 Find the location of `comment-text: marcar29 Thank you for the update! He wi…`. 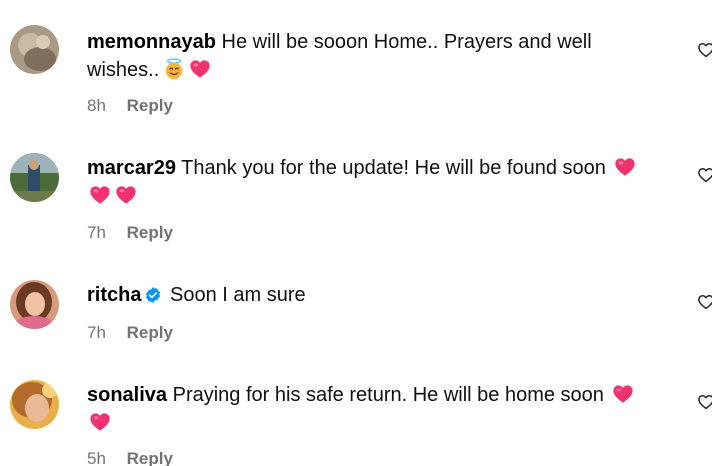

comment-text: marcar29 Thank you for the update! He wi… is located at coordinates (367, 182).